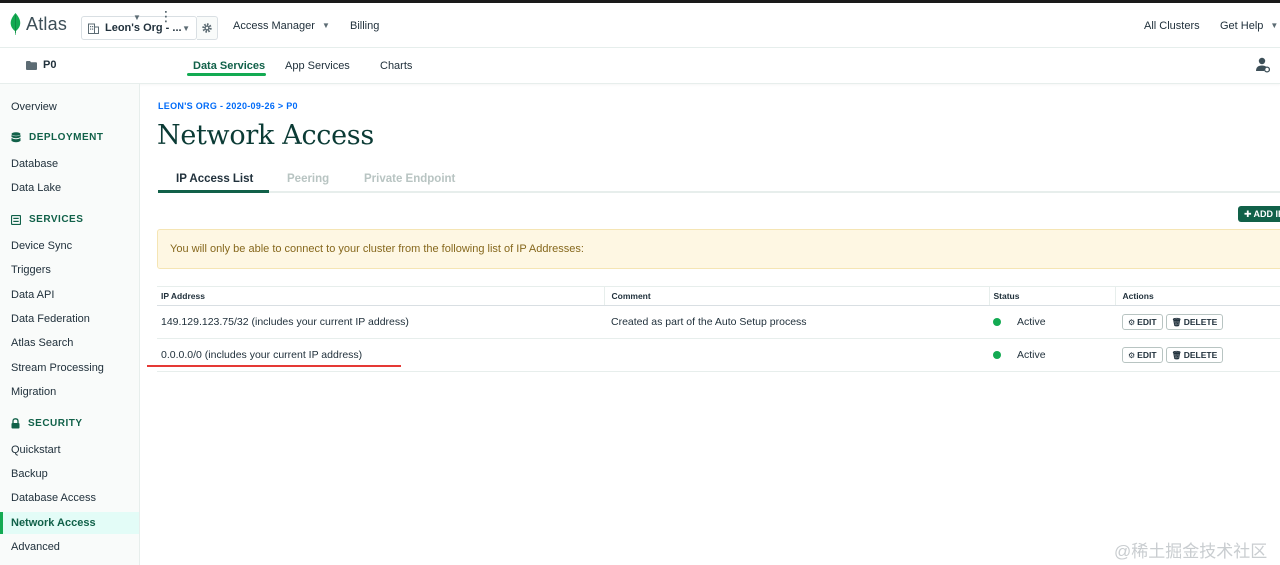 Image resolution: width=1280 pixels, height=565 pixels. What do you see at coordinates (56, 219) in the screenshot?
I see `services-title: SERVICES` at bounding box center [56, 219].